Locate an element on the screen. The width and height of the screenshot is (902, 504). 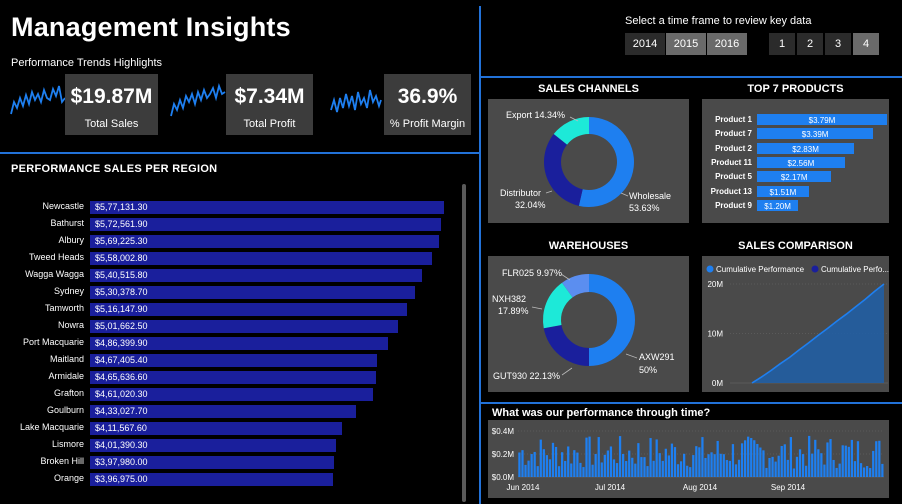
product-row: Product 7 $3.39M is located at coordinates (795, 134).